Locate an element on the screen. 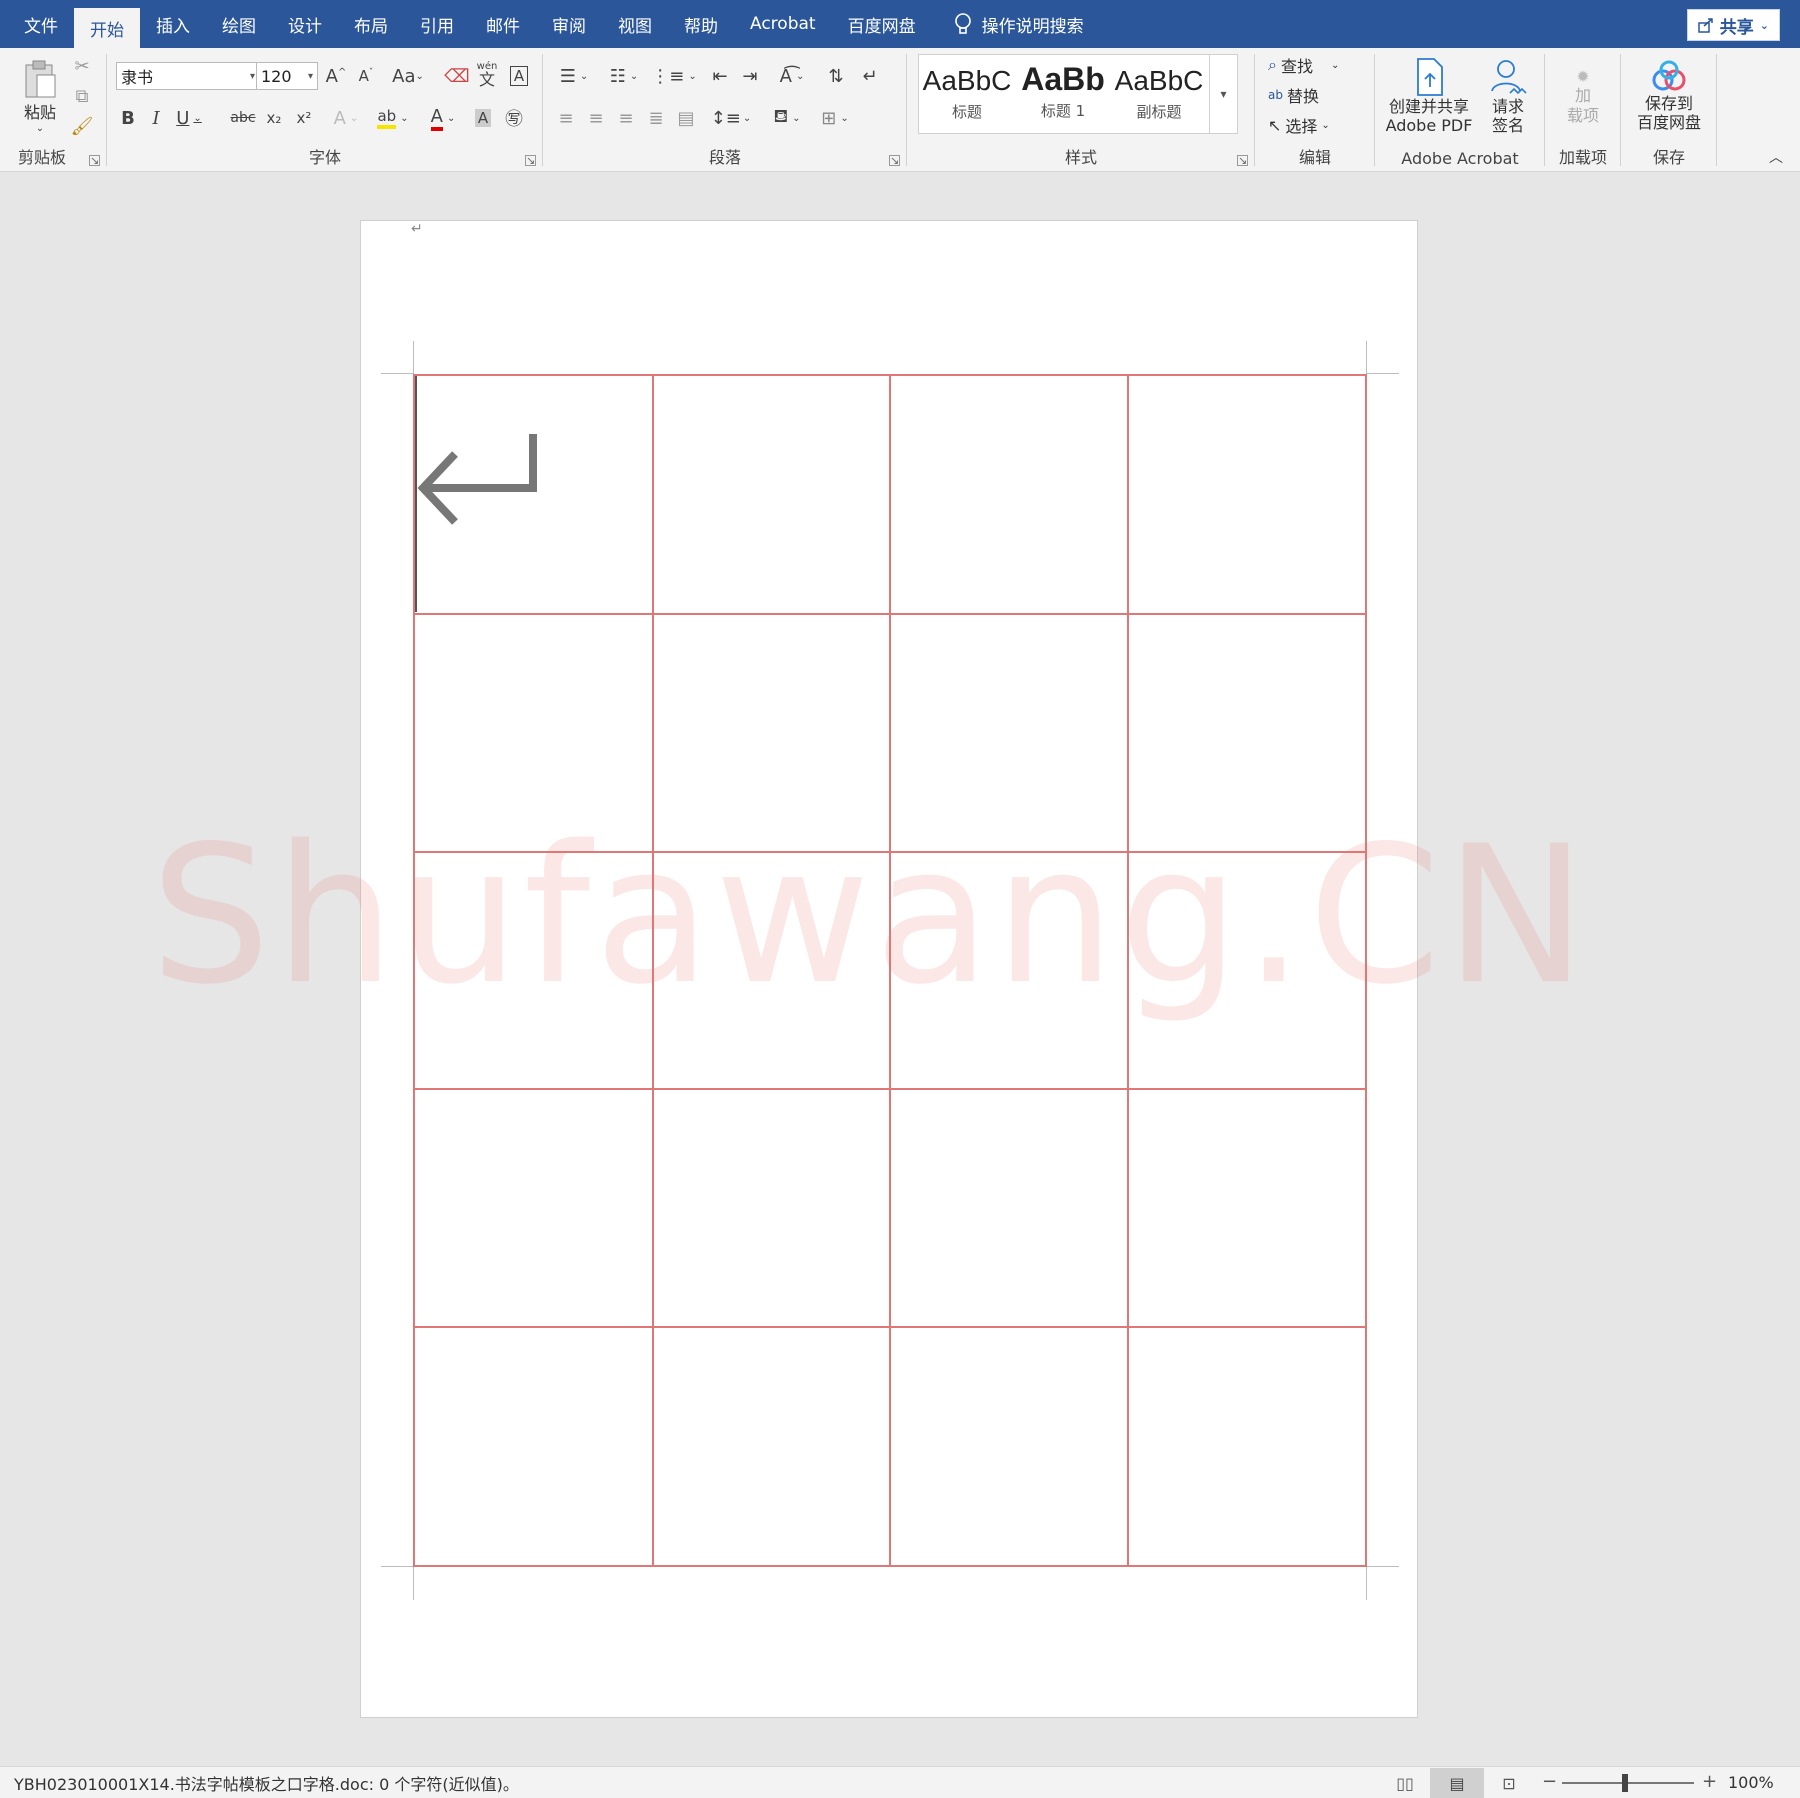 Image resolution: width=1800 pixels, height=1798 pixels. multilevel-list-button: ⋮≡ ⌄ is located at coordinates (673, 76).